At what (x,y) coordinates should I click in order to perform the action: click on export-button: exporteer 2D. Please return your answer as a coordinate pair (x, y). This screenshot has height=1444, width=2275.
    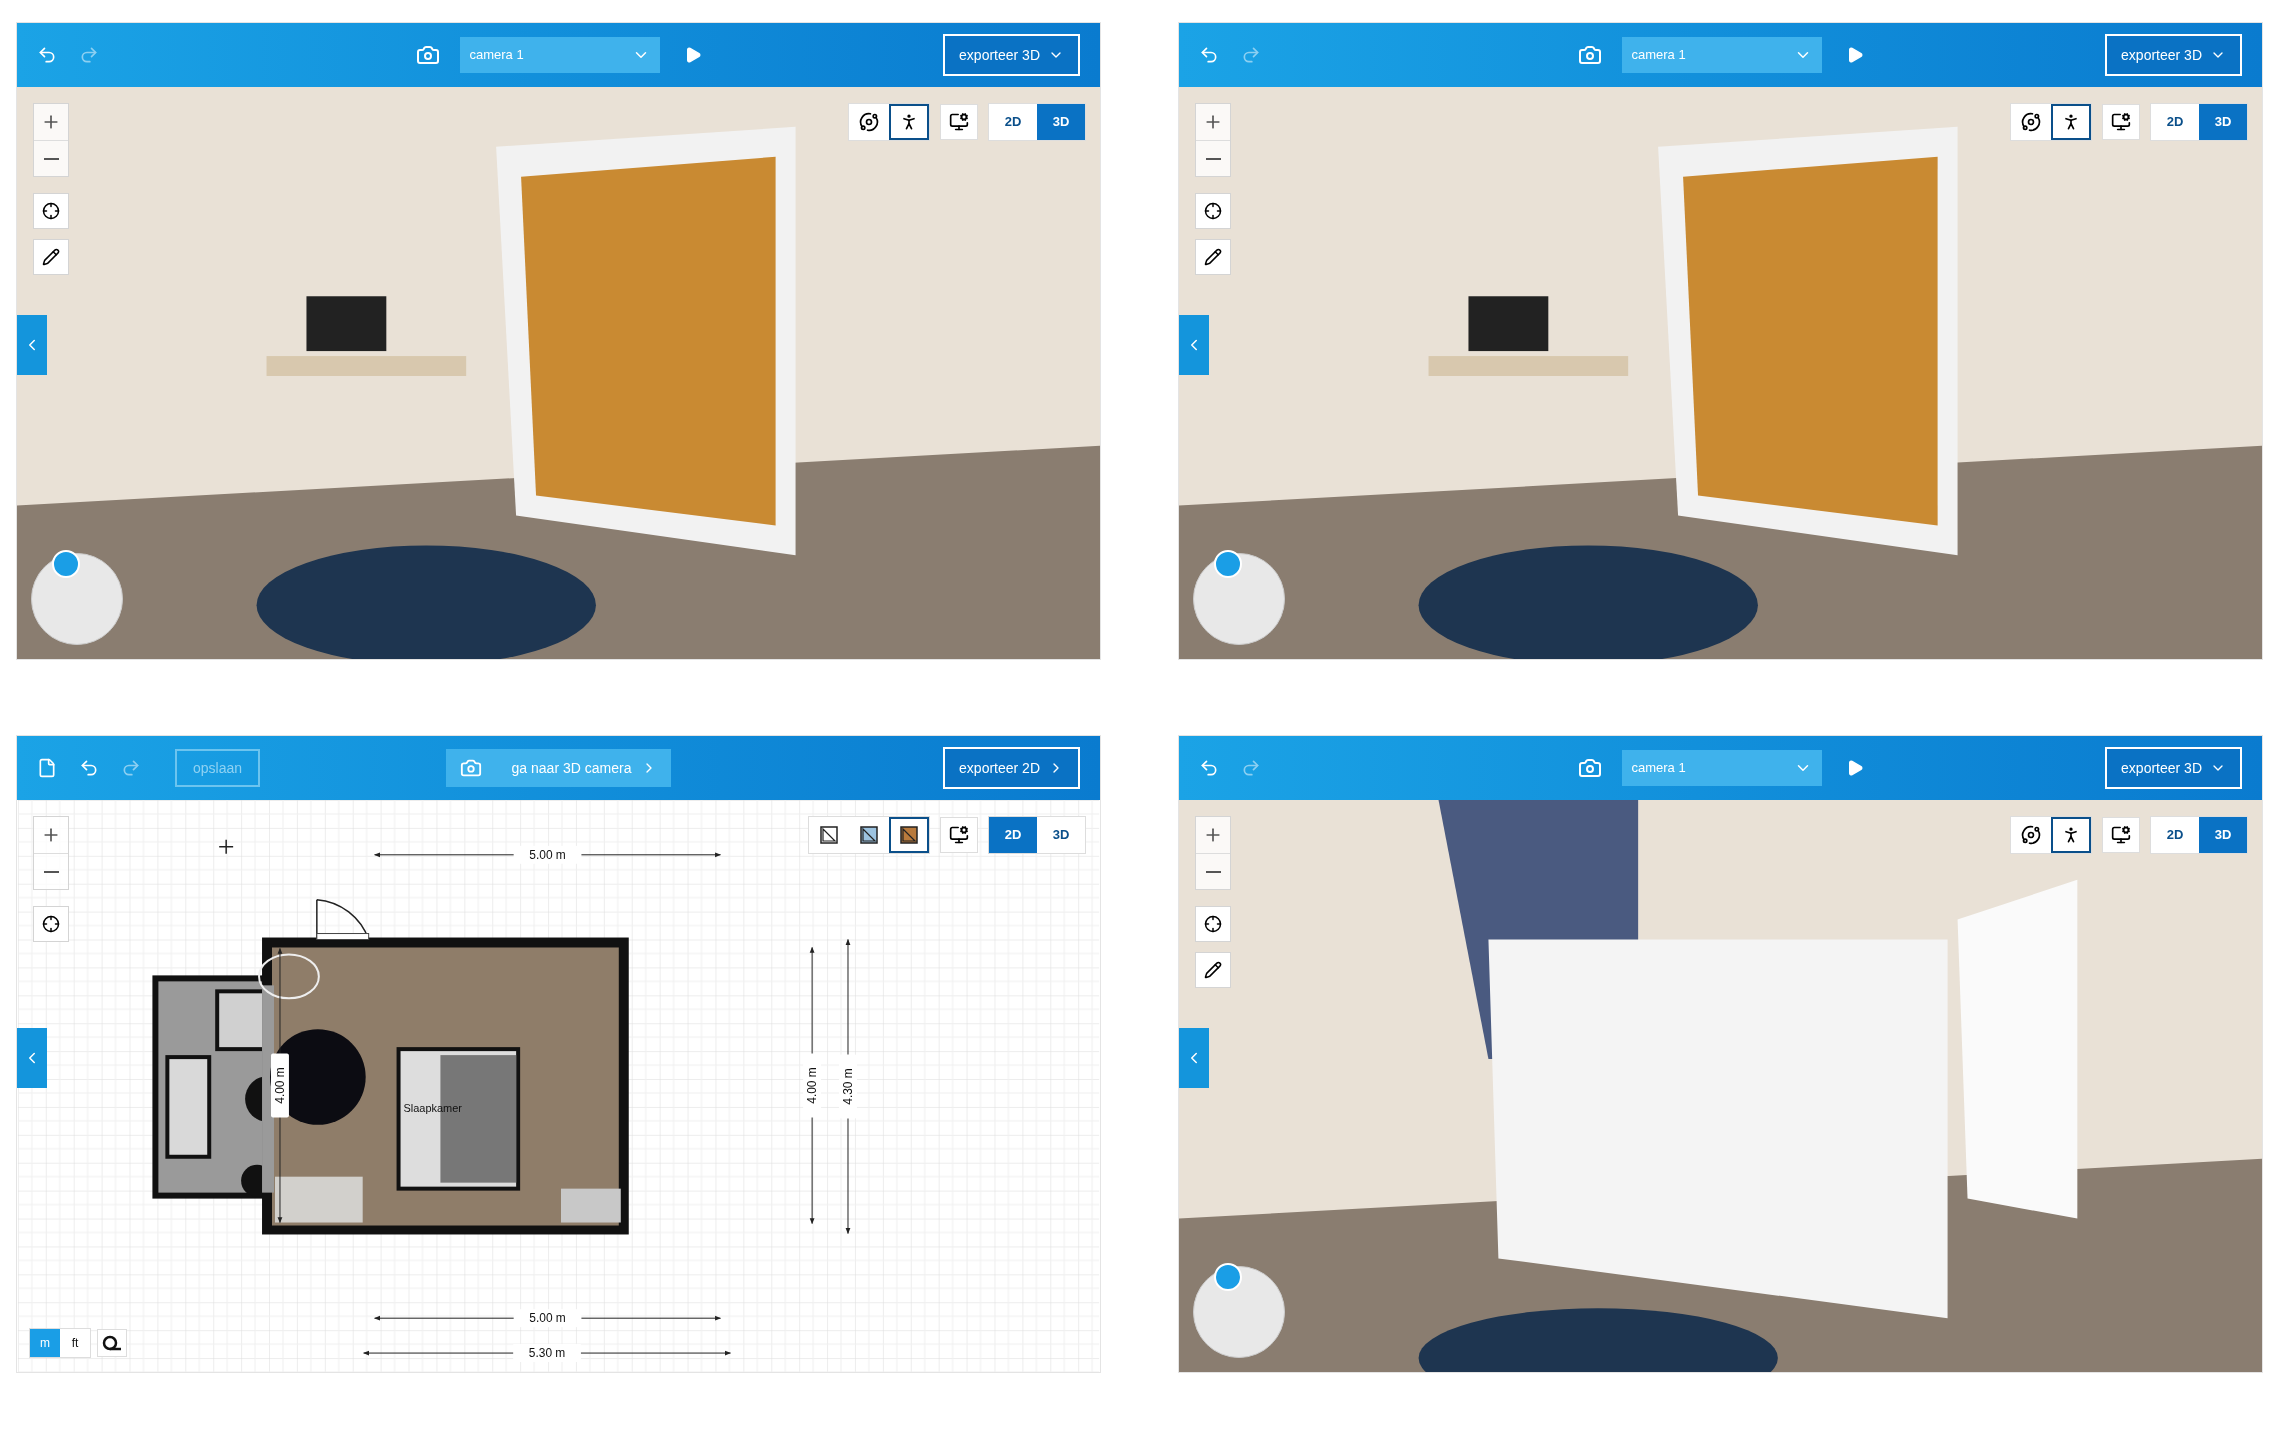
    Looking at the image, I should click on (1011, 768).